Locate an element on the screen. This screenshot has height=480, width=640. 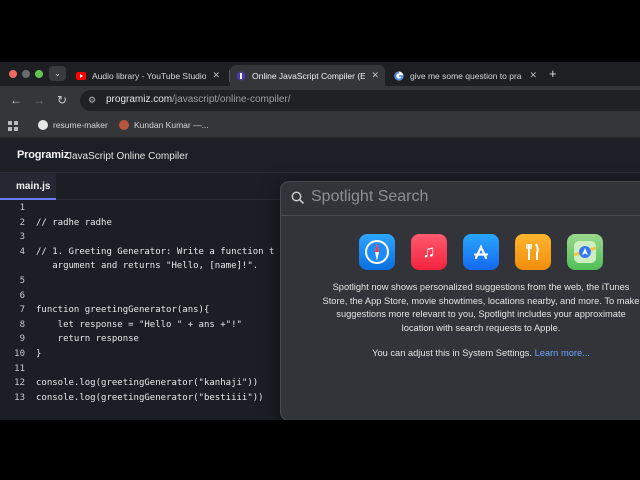
tab-title: give me some question to pra is located at coordinates (466, 75).